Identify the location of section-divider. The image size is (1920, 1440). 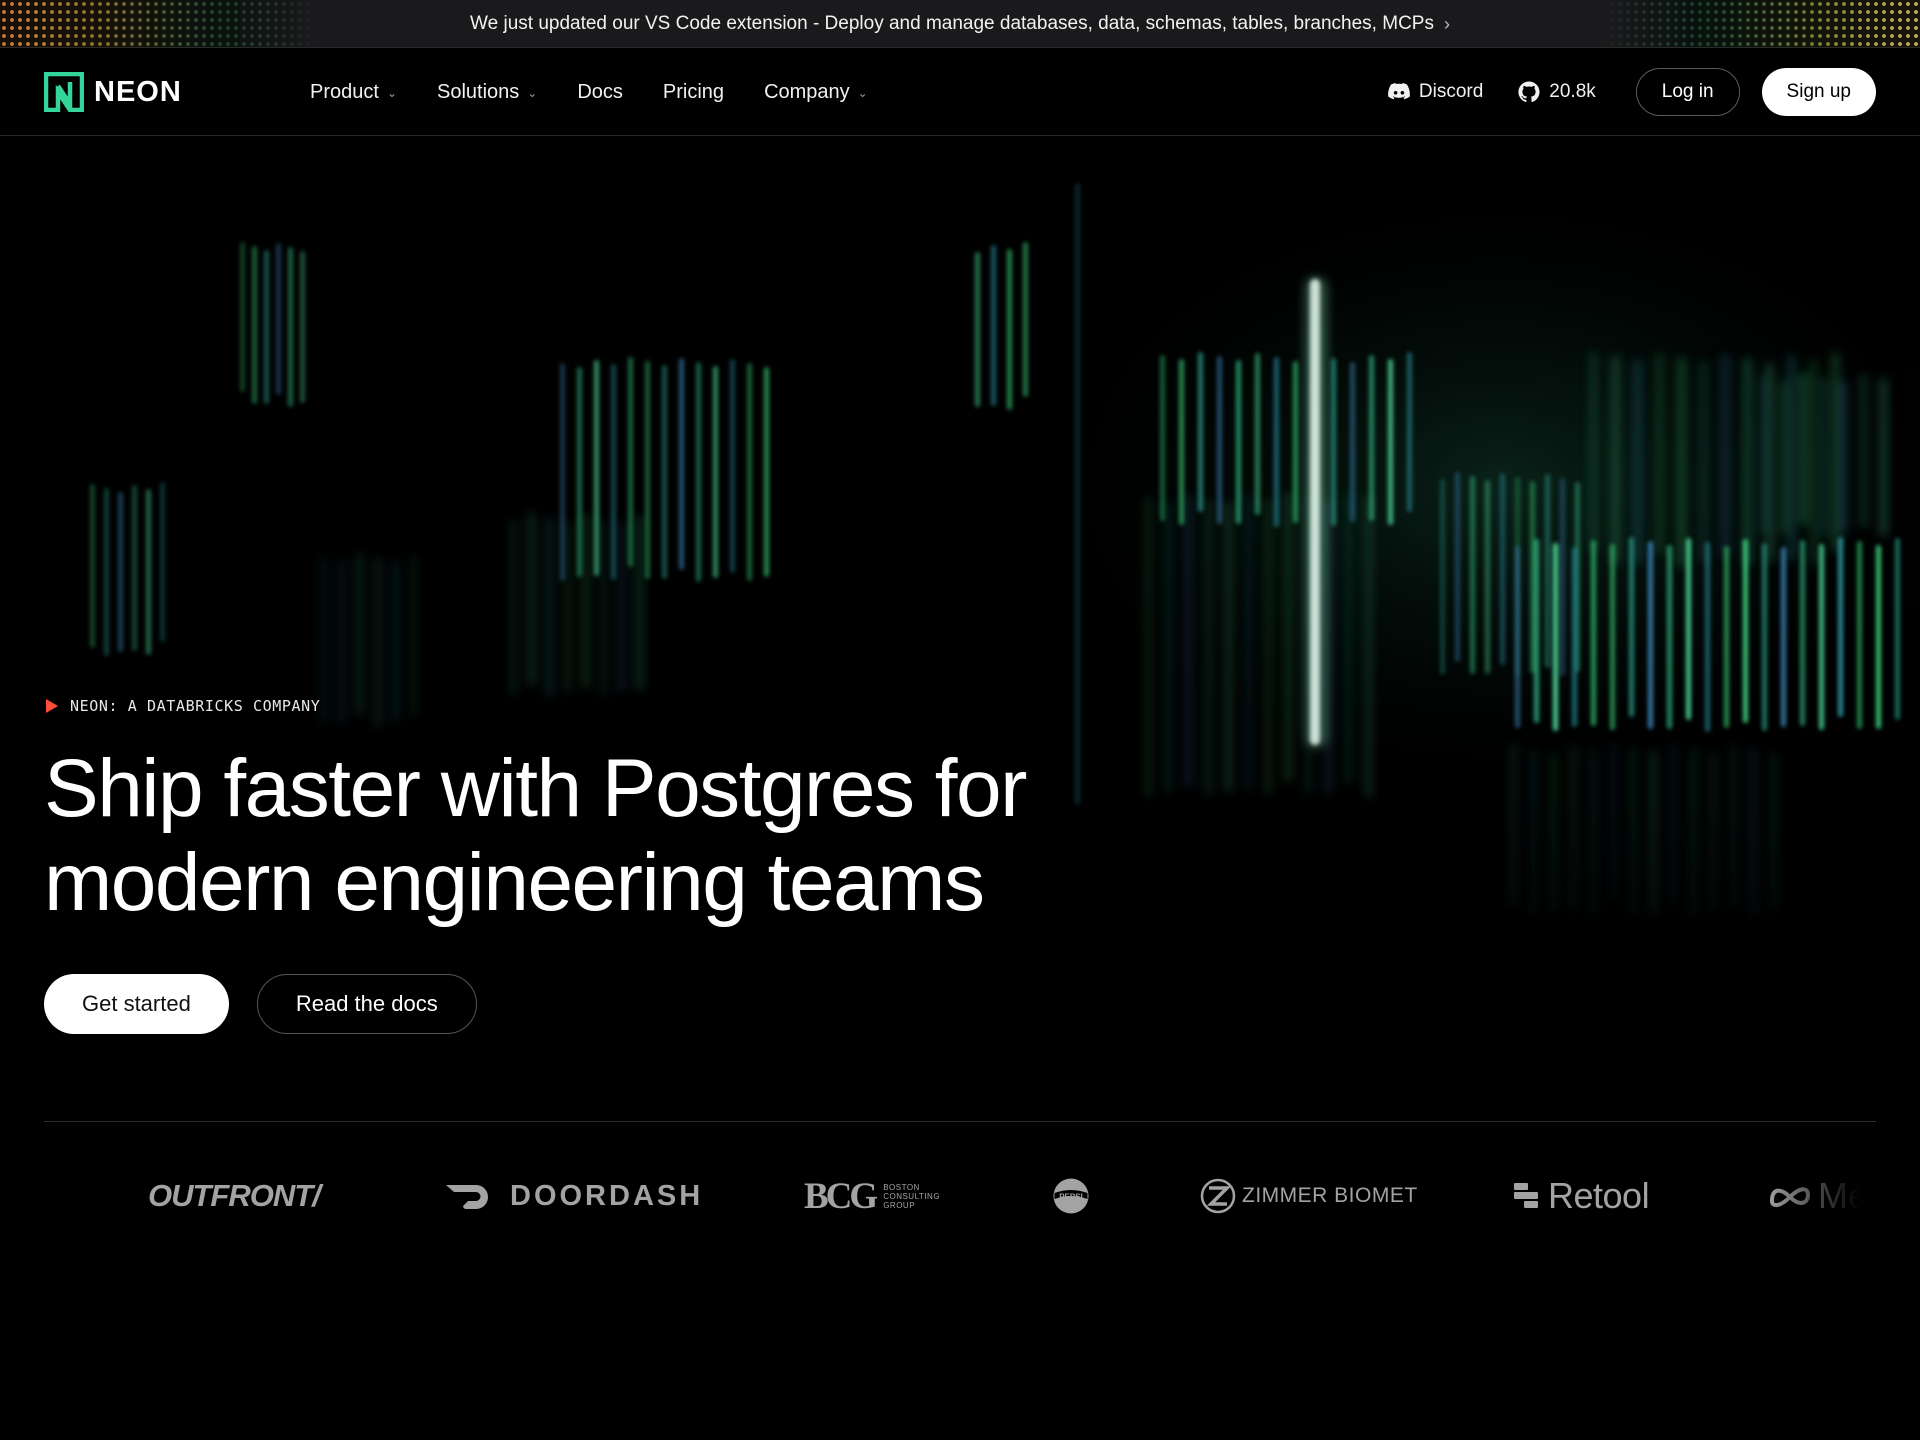
(960, 1121).